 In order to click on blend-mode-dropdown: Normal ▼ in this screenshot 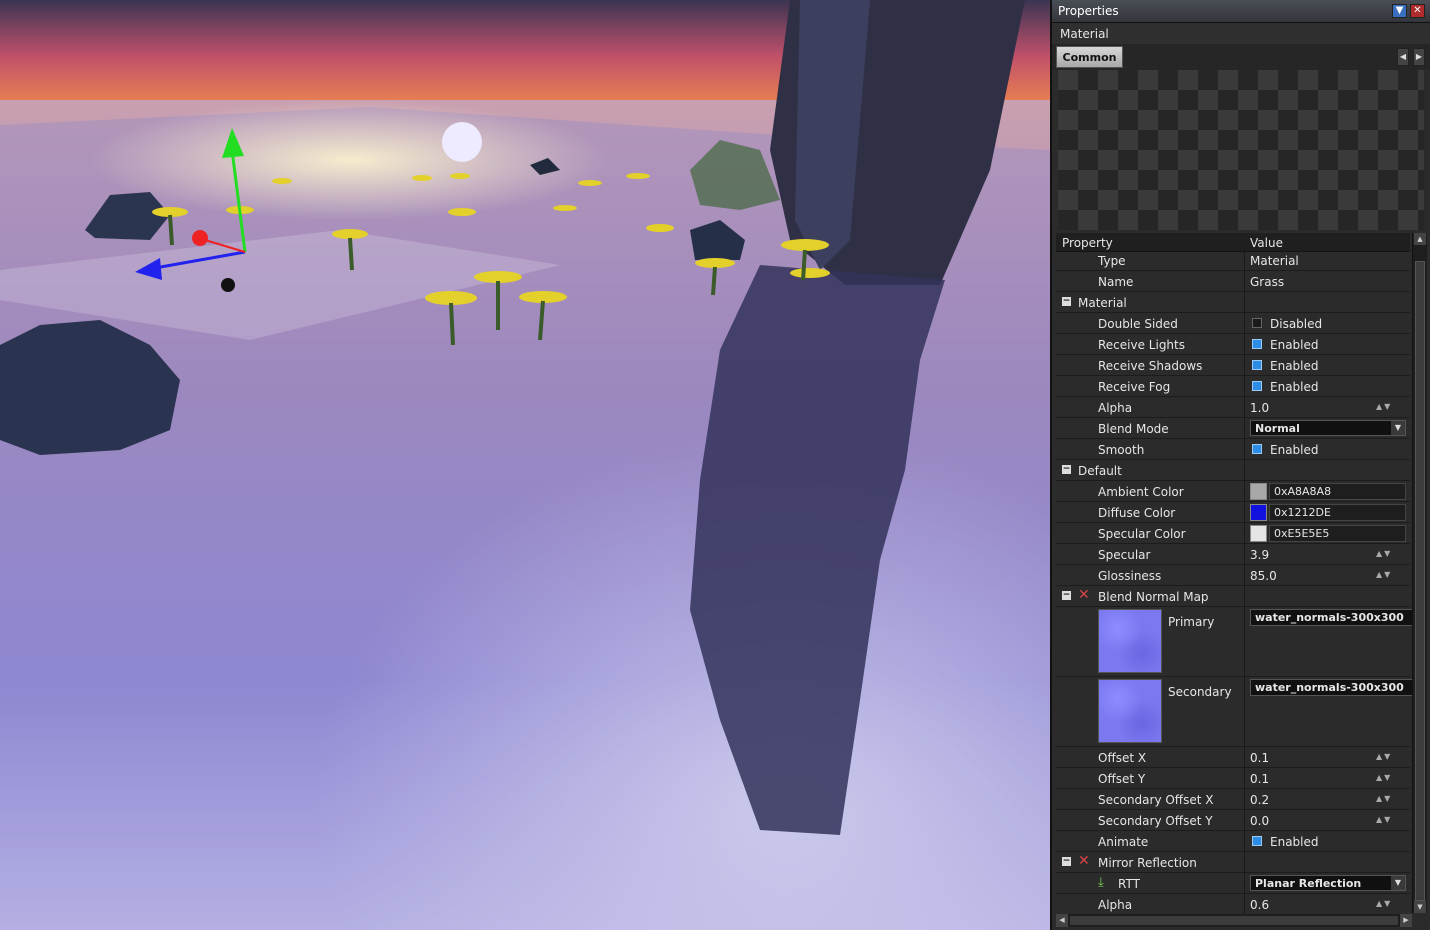, I will do `click(1328, 428)`.